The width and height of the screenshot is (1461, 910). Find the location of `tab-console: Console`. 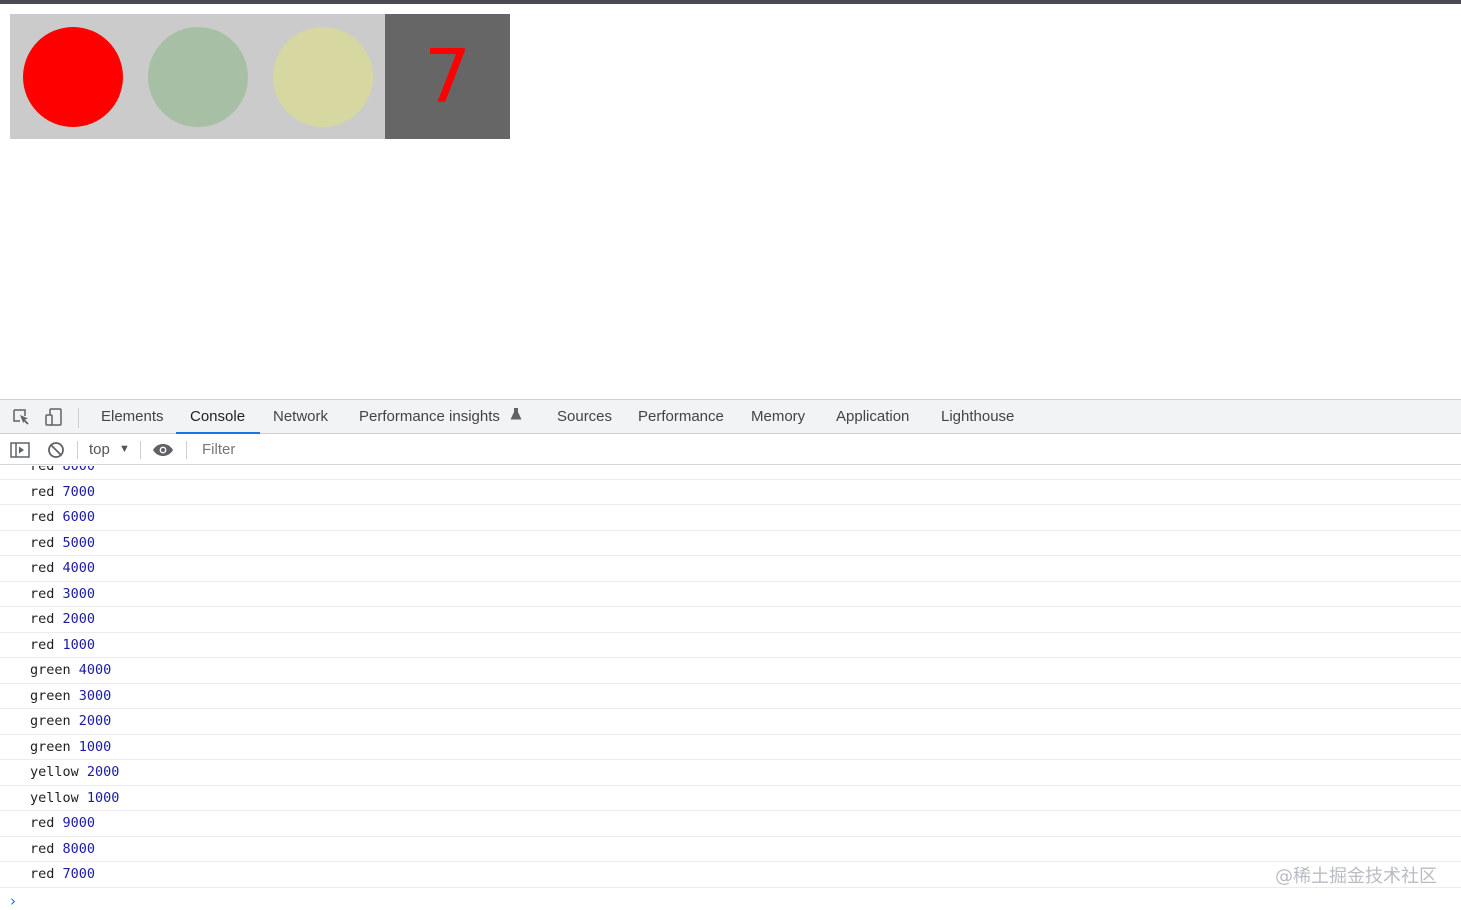

tab-console: Console is located at coordinates (218, 417).